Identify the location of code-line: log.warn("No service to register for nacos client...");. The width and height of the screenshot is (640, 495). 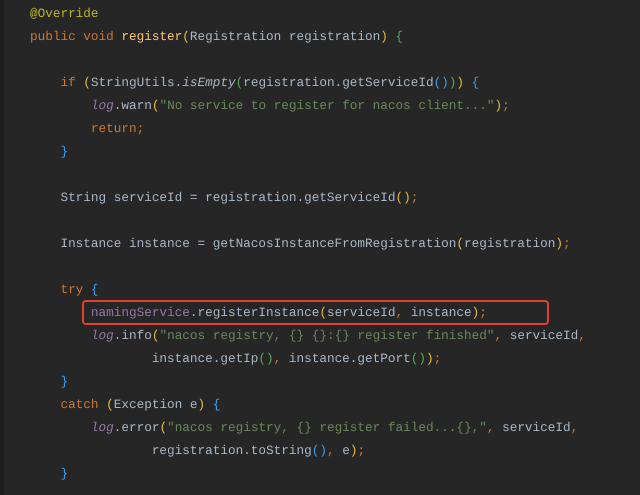
(300, 106).